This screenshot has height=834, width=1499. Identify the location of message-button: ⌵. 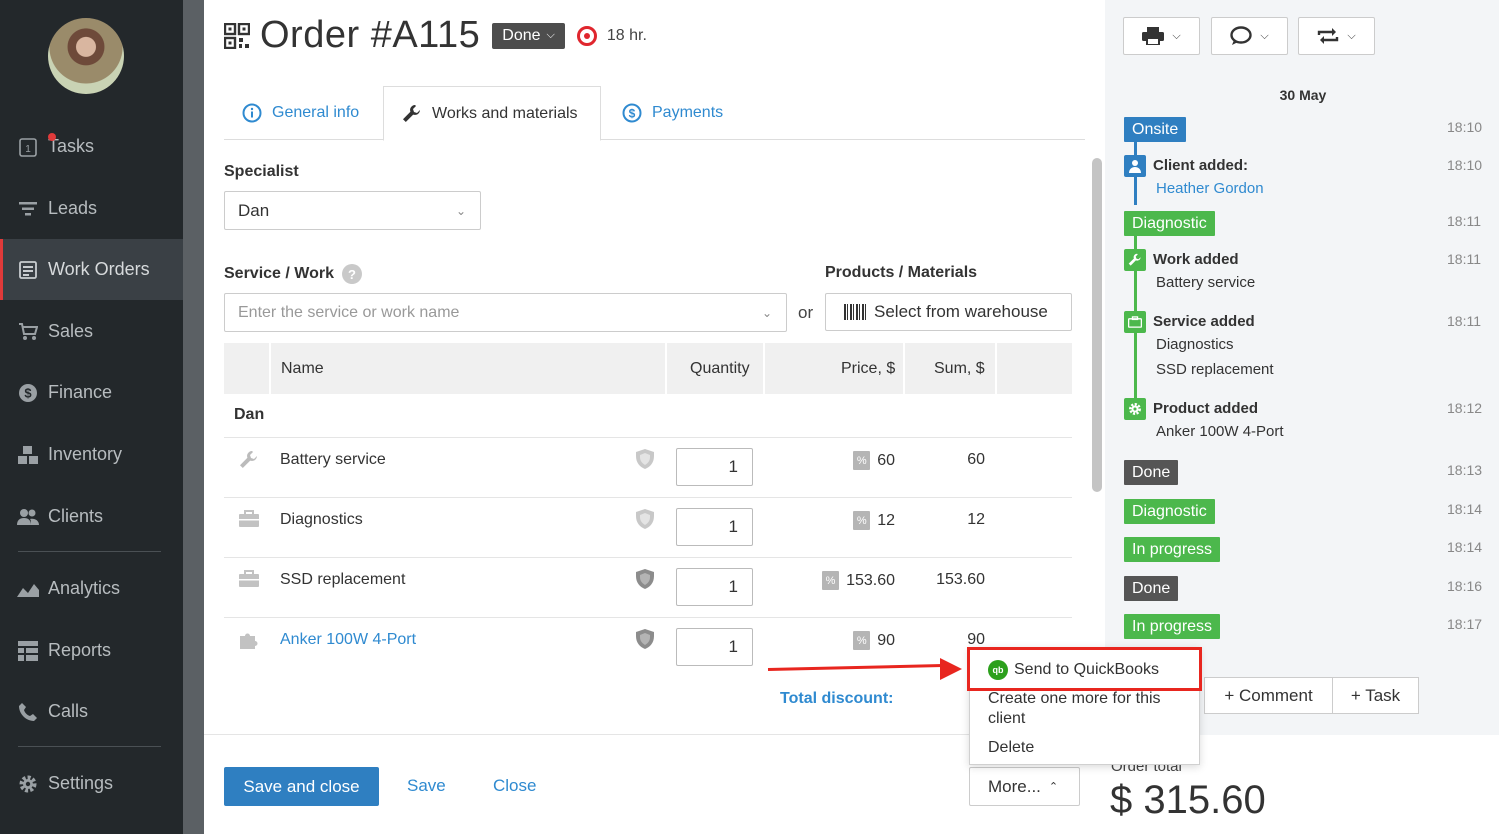
(1249, 36).